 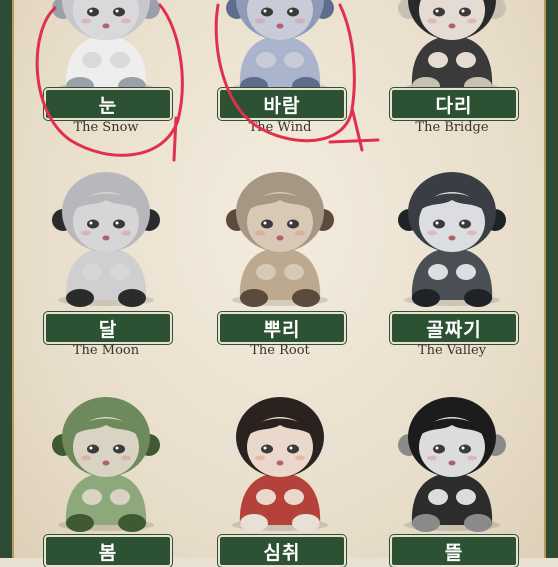 I want to click on frame-right-border, so click(x=551, y=279).